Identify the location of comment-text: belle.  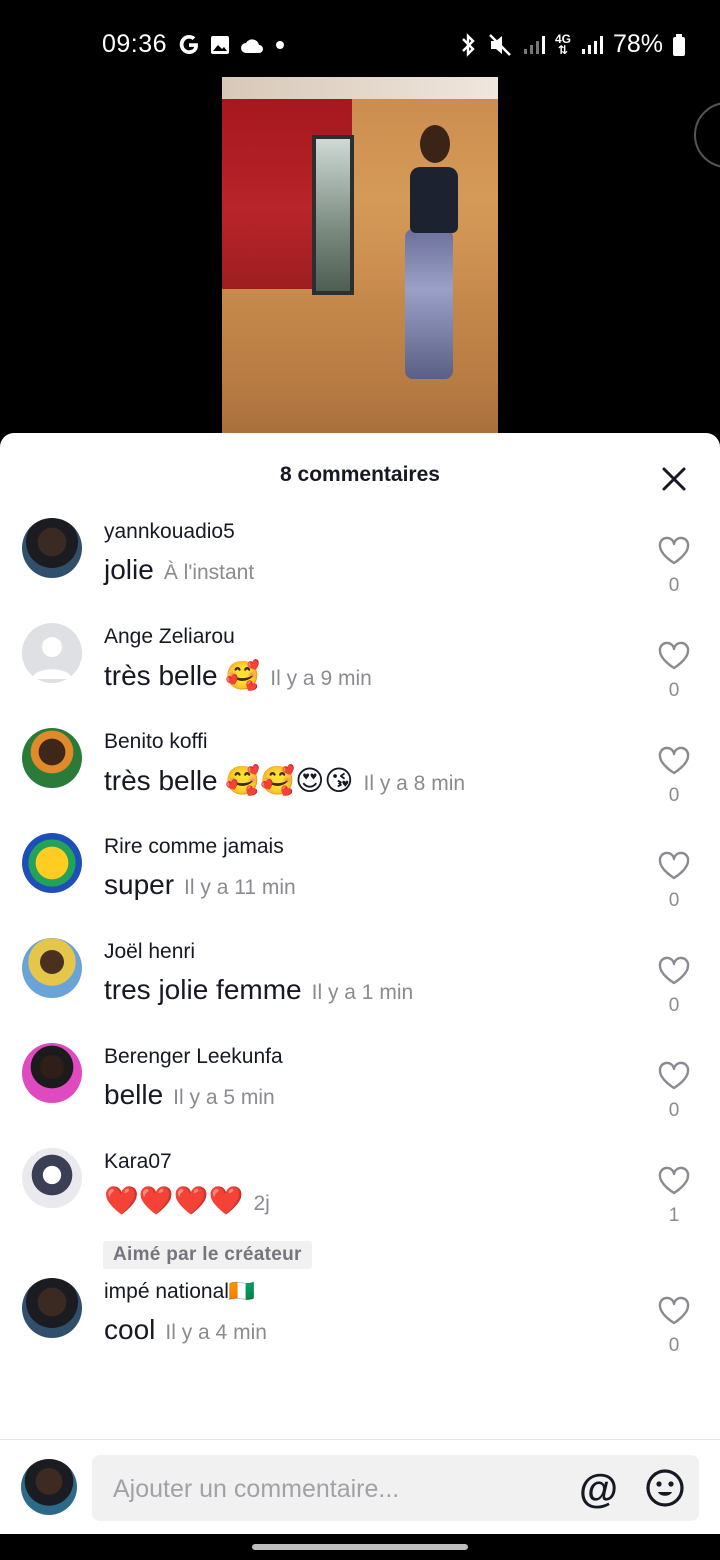
(134, 1094).